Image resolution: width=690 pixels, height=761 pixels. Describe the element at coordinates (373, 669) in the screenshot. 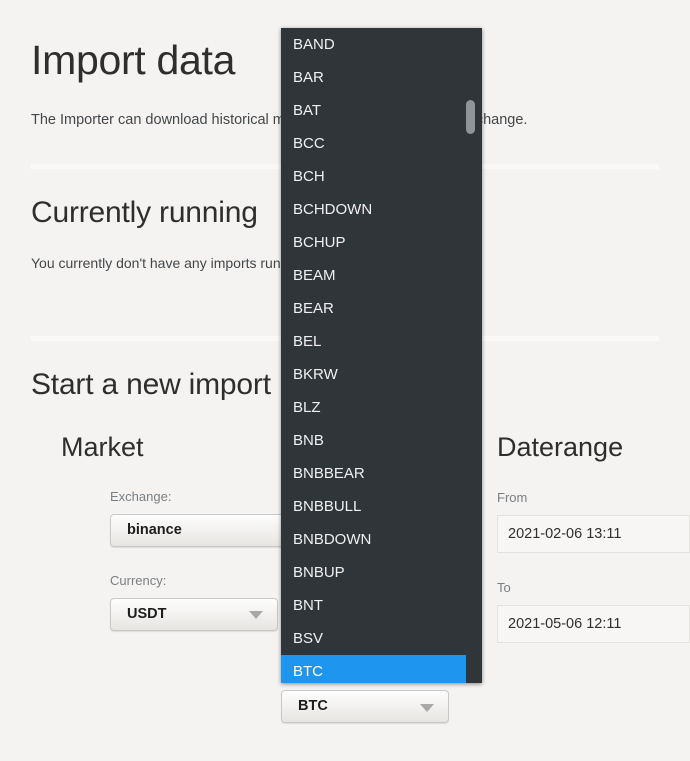

I see `dropdown-option: BTC` at that location.